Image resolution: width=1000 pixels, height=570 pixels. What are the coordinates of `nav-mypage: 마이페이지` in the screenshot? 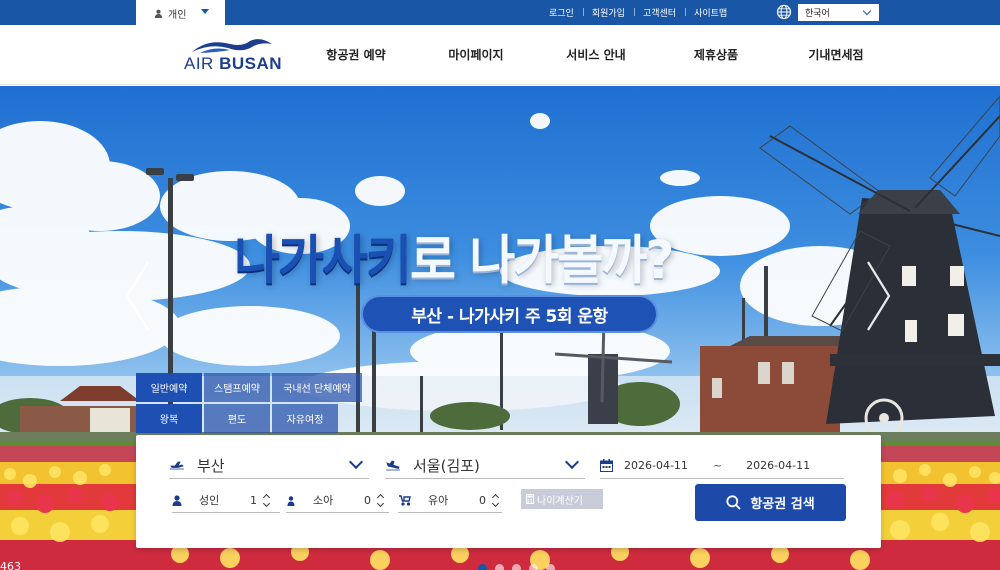 It's located at (476, 55).